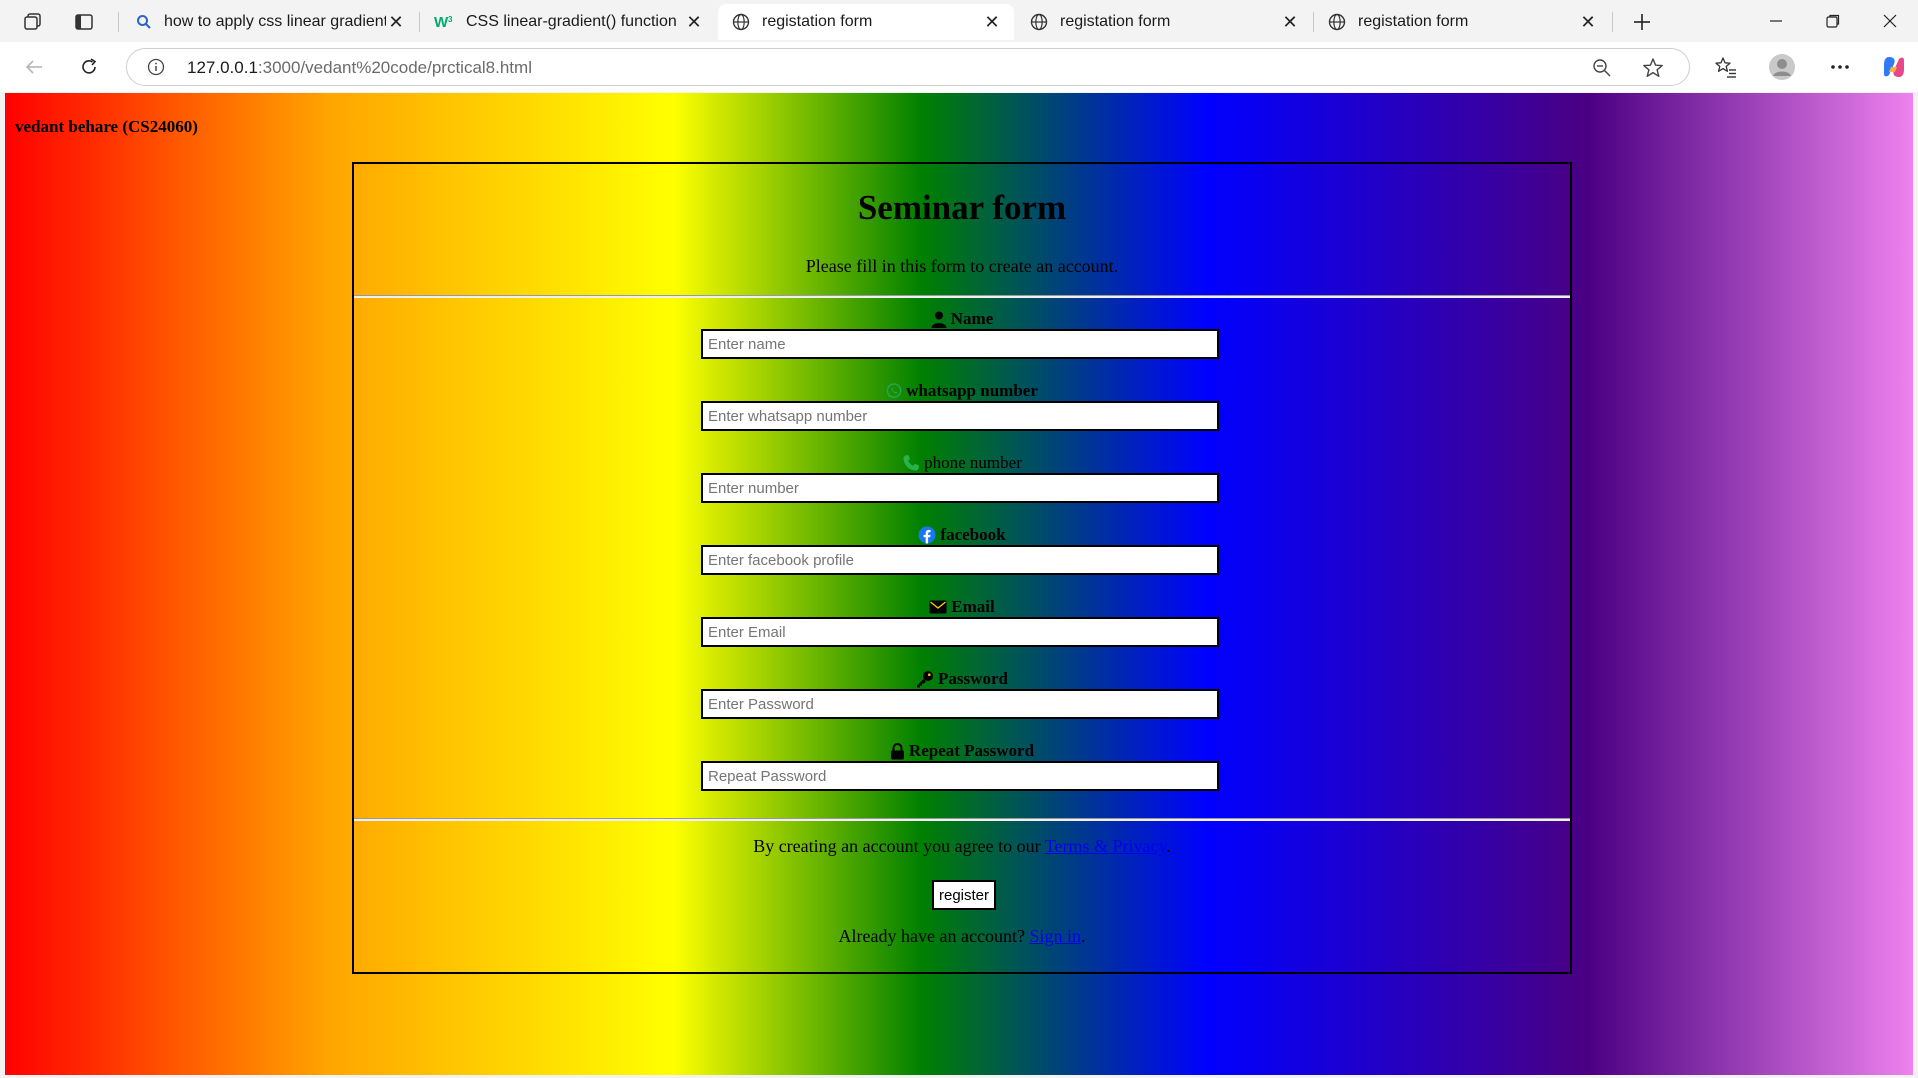 The image size is (1918, 1078). What do you see at coordinates (450, 19) in the screenshot?
I see `svg-text: 3` at bounding box center [450, 19].